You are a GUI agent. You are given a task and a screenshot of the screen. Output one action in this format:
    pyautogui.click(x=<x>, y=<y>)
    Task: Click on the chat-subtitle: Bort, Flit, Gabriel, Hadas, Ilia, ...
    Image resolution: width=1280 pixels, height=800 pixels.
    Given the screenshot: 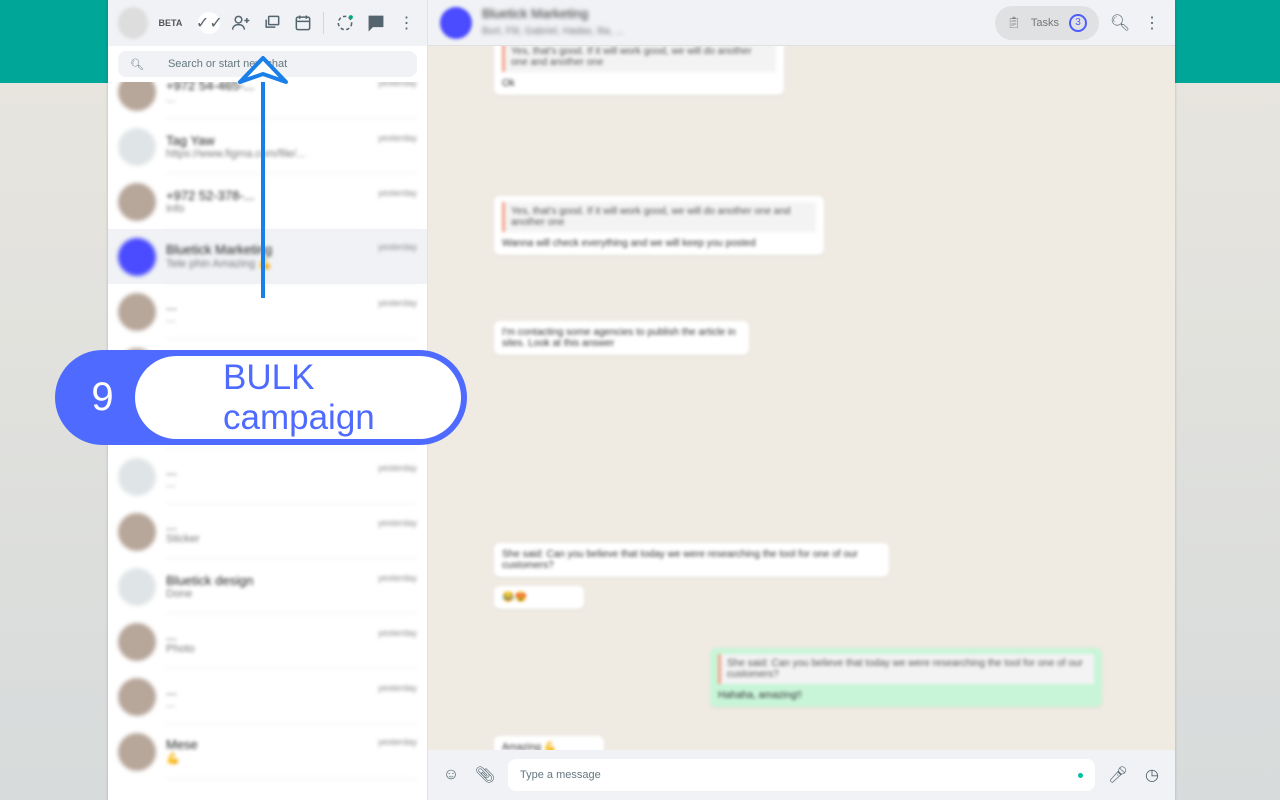 What is the action you would take?
    pyautogui.click(x=553, y=31)
    